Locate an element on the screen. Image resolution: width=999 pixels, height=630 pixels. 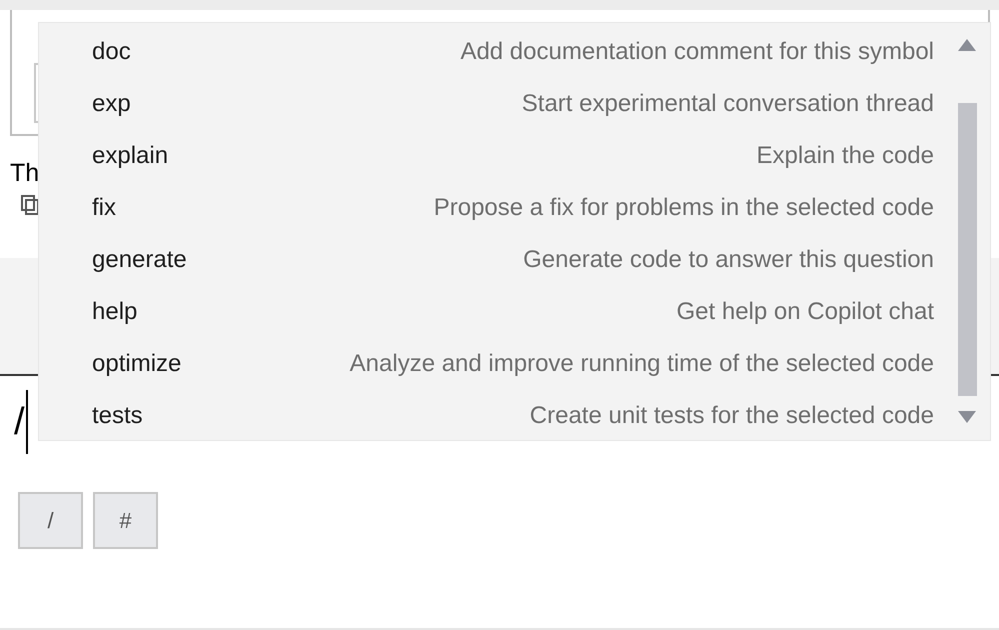
command-name: tests is located at coordinates (117, 416).